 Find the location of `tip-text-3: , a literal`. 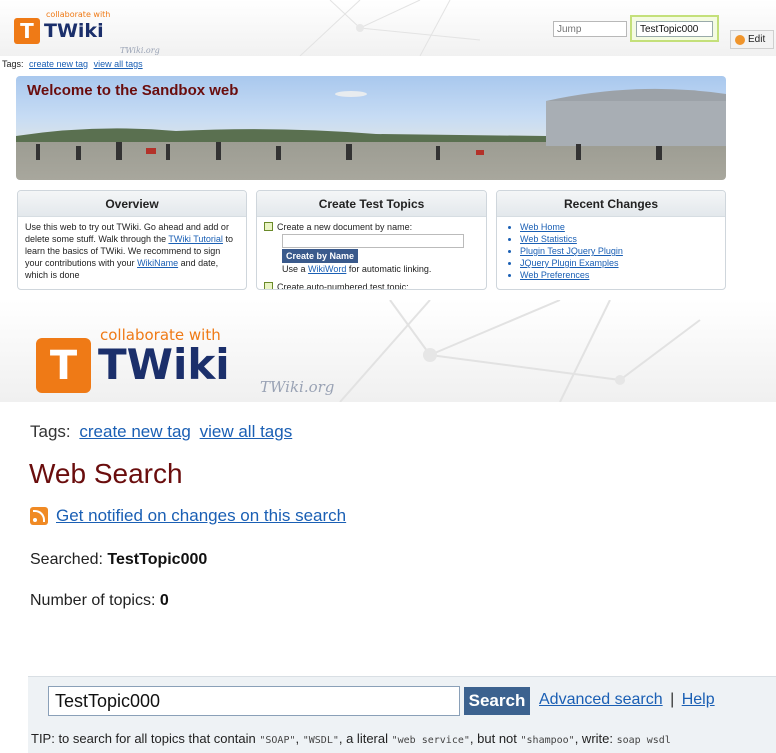

tip-text-3: , a literal is located at coordinates (363, 738).